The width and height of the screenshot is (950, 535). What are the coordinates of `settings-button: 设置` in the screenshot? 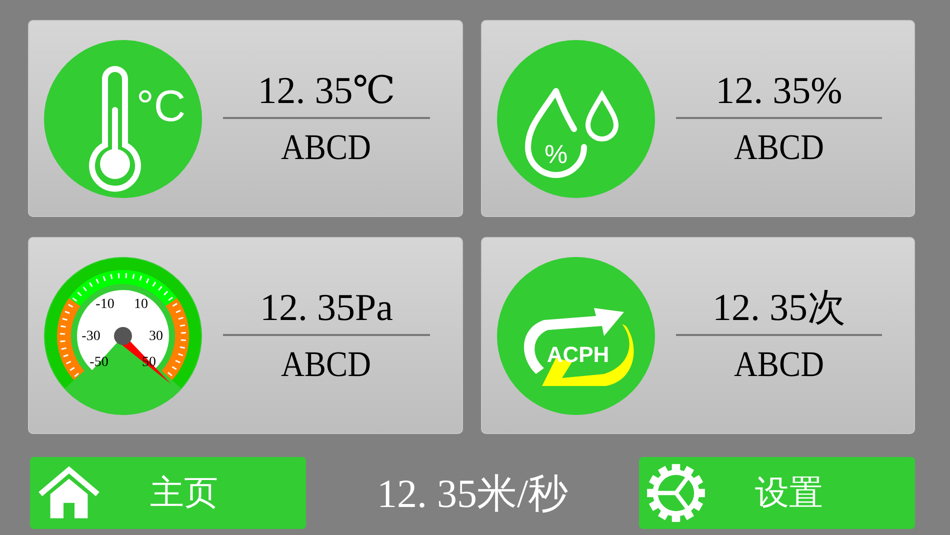 It's located at (777, 493).